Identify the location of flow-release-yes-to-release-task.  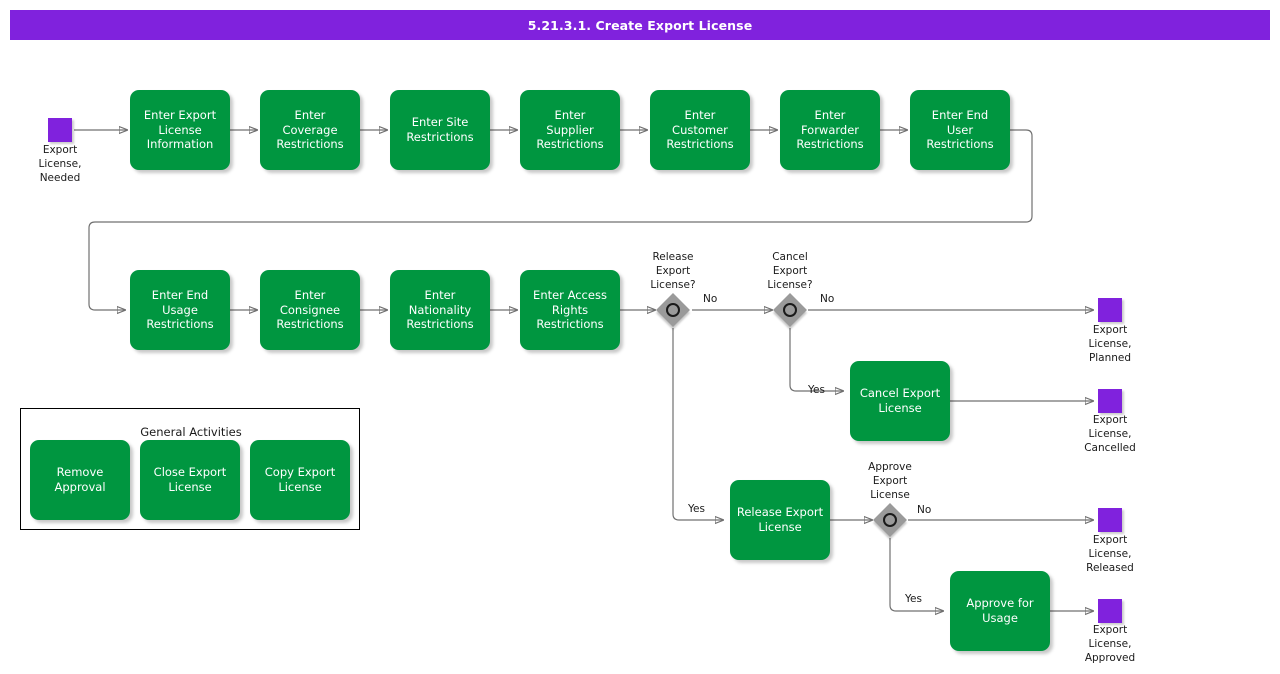
(697, 424).